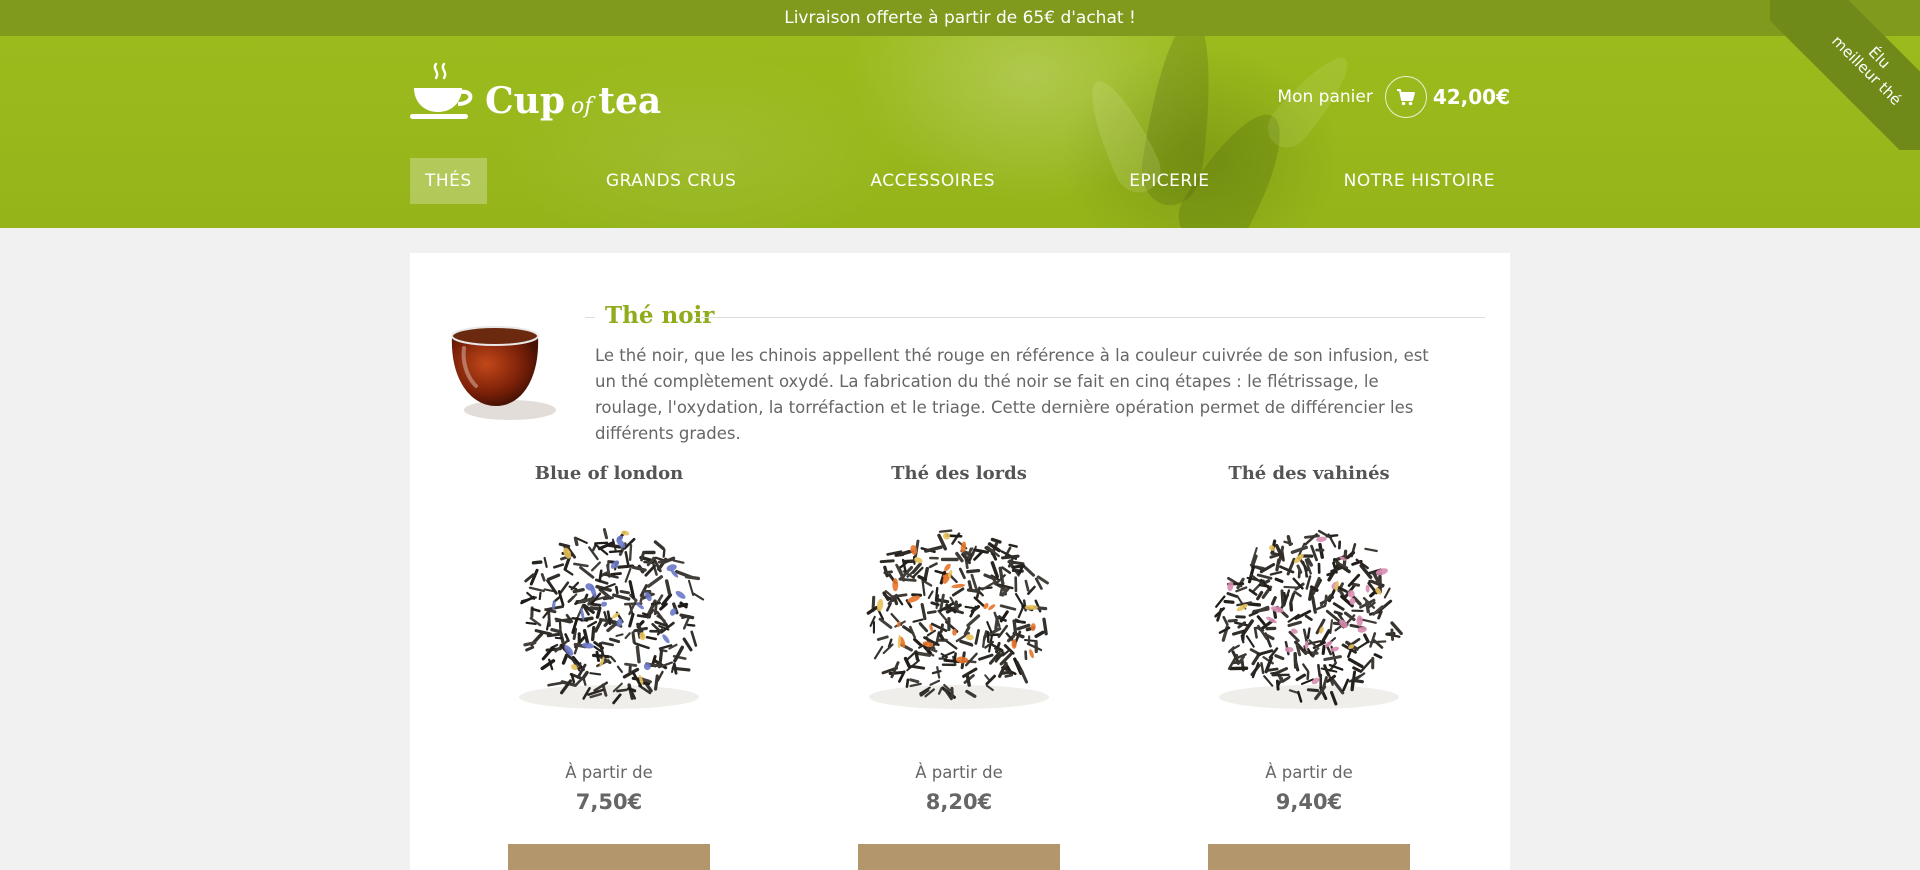 This screenshot has height=870, width=1920. I want to click on cart-icon, so click(1405, 97).